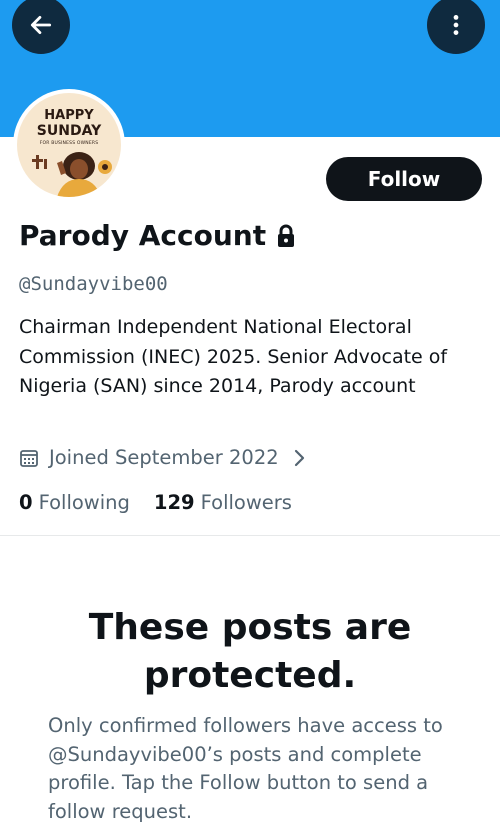  I want to click on following-label: Following, so click(84, 502).